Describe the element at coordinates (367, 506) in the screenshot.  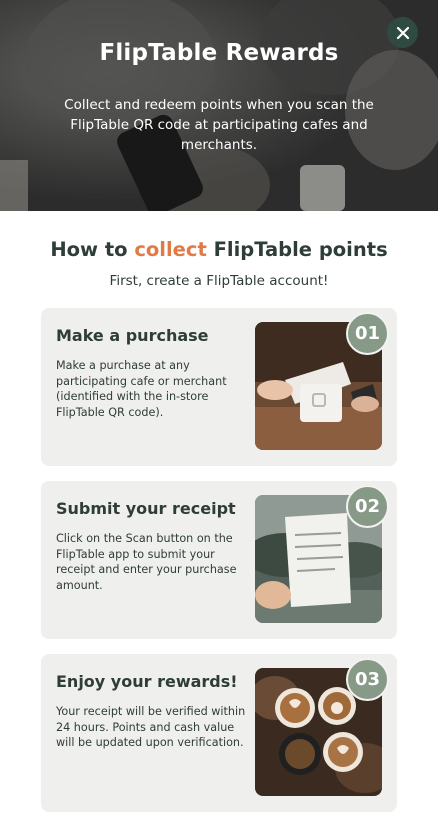
I see `step-number-badge: 02` at that location.